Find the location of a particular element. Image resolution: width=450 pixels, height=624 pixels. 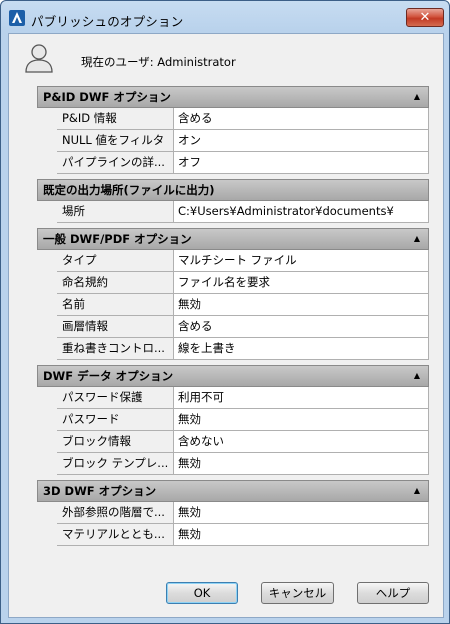

property-name: NULL 値をフィルタ is located at coordinates (115, 141).